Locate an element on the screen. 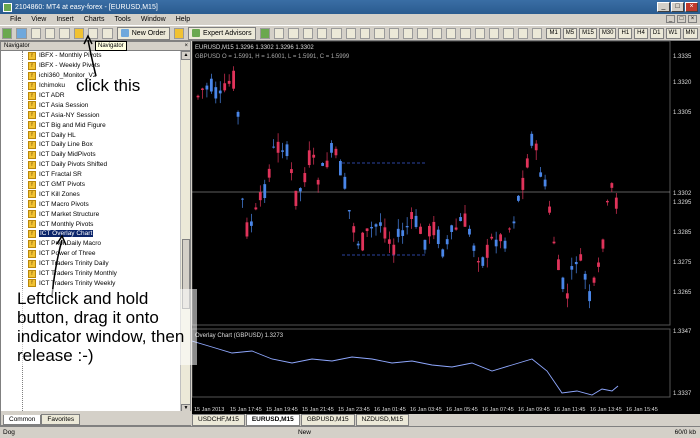 The image size is (700, 438). timeframe-m15: M15 is located at coordinates (588, 33).